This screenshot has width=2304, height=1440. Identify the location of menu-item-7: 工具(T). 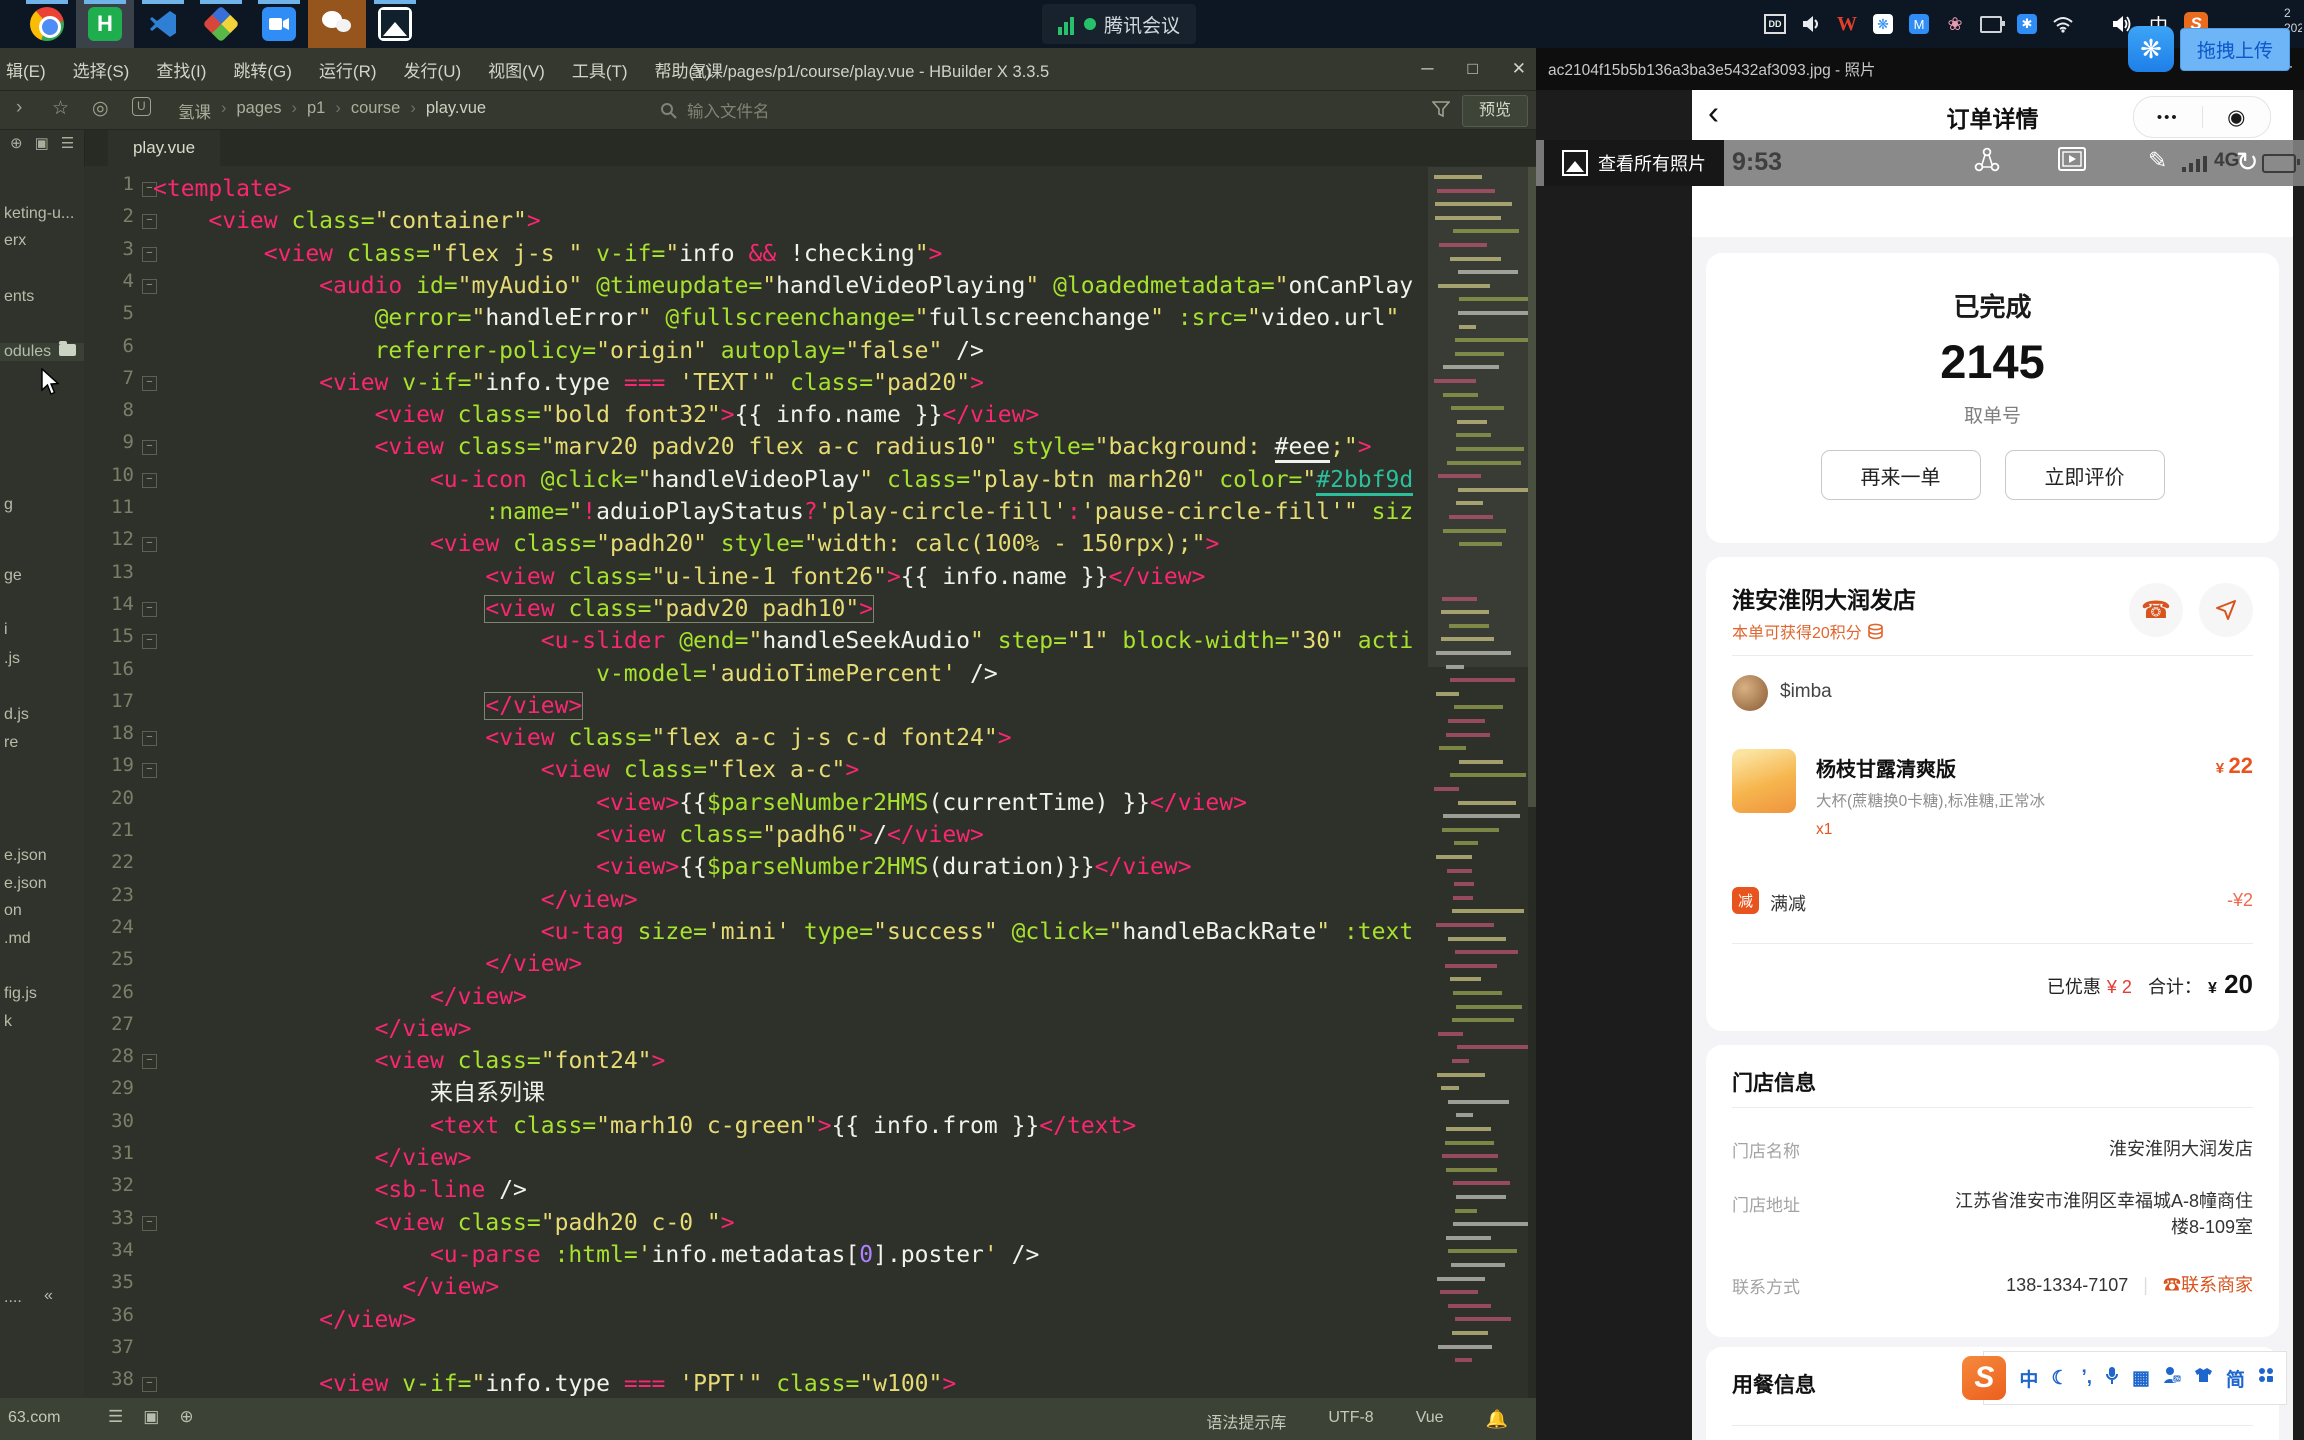
(600, 69).